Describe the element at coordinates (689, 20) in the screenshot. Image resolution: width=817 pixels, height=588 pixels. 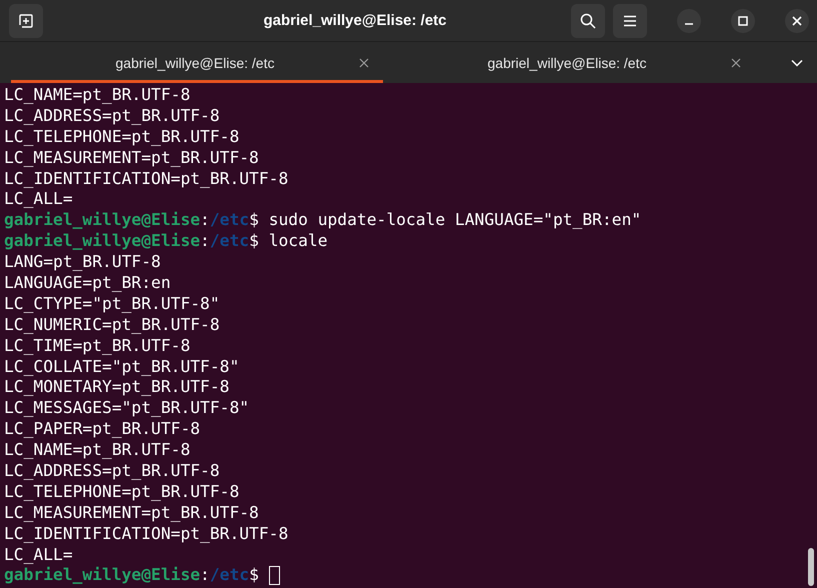
I see `minimize-button` at that location.